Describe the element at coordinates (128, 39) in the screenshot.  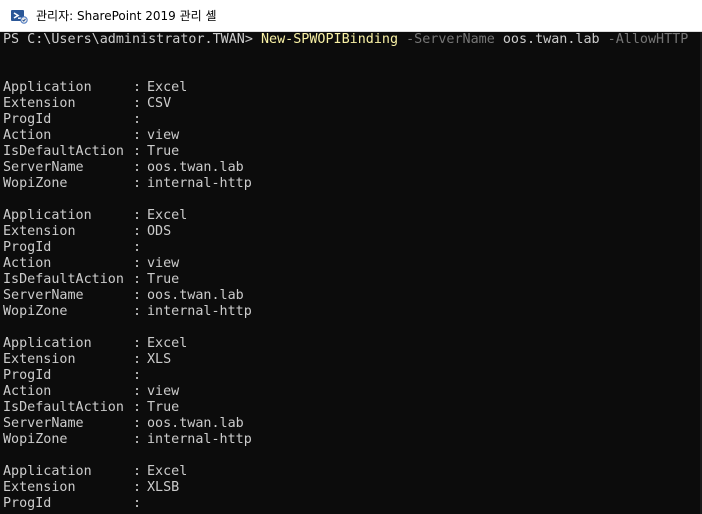
I see `prompt-path: PS C:\Users\administrator.TWAN>` at that location.